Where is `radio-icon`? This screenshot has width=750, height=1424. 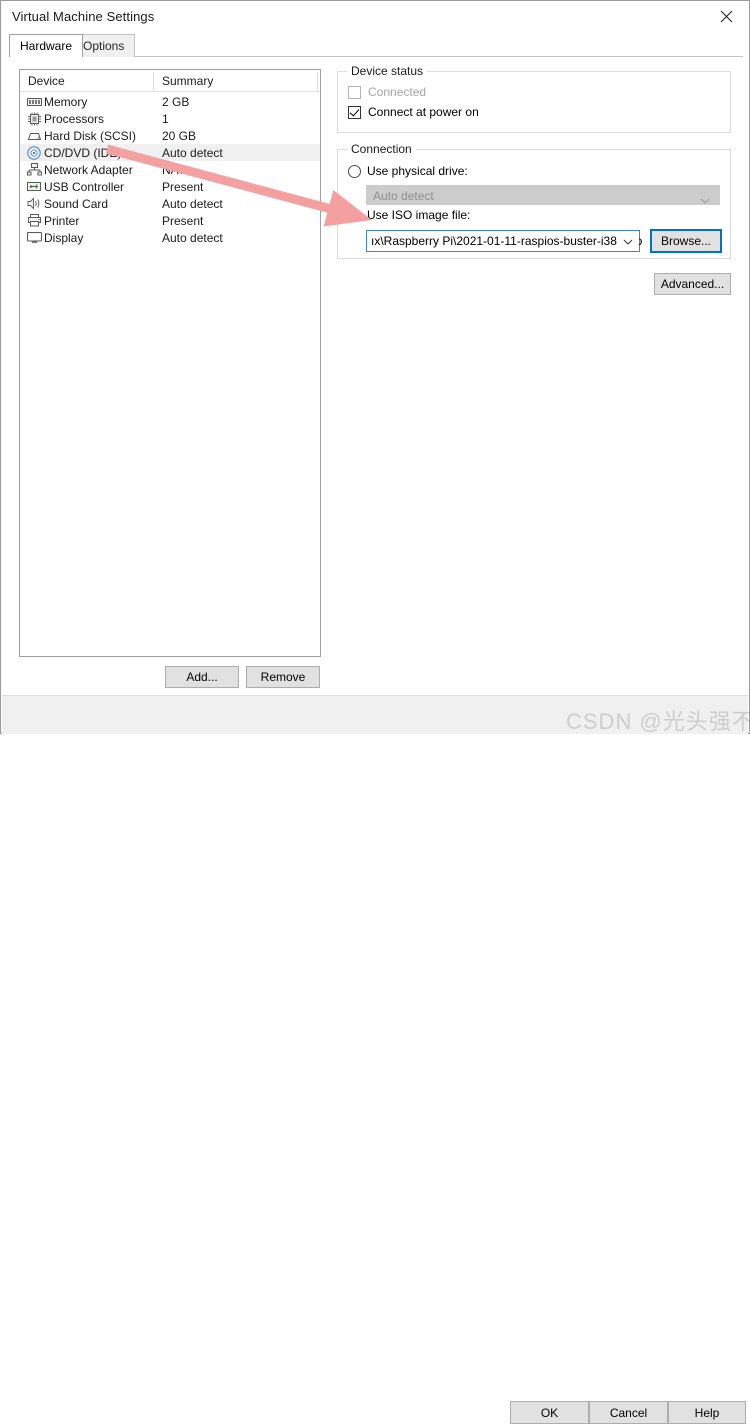 radio-icon is located at coordinates (354, 171).